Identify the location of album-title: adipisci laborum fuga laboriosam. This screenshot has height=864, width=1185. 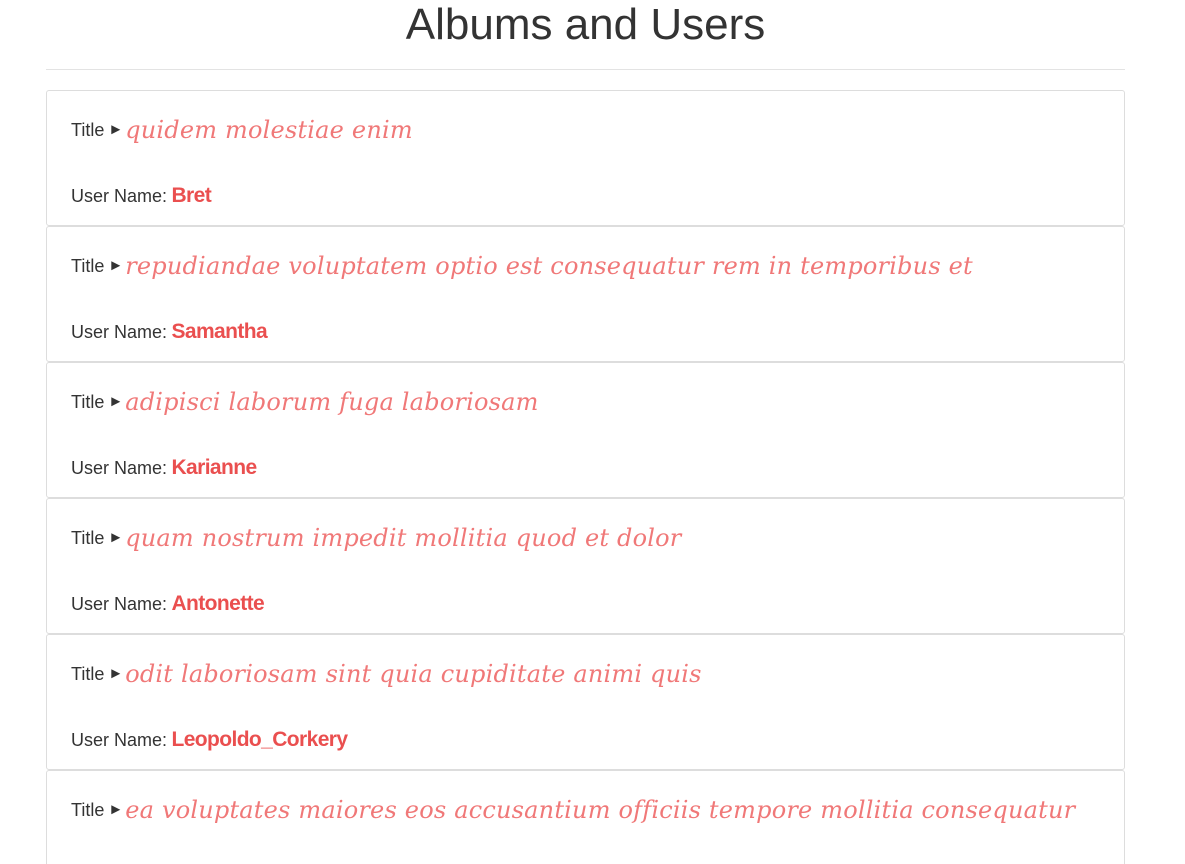
(332, 402).